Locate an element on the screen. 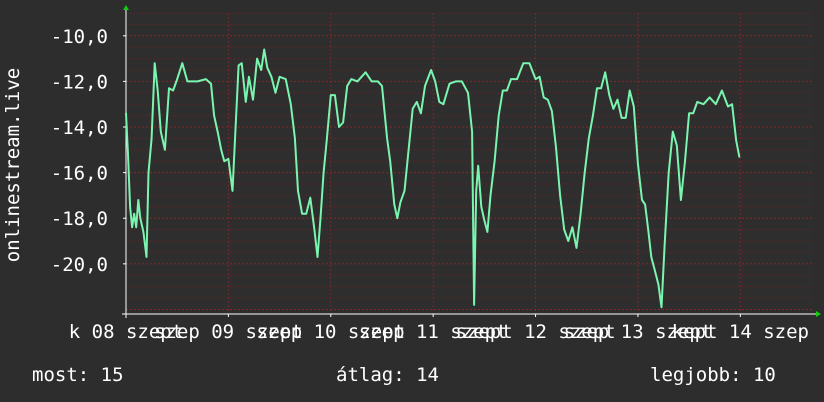 Image resolution: width=824 pixels, height=402 pixels. footer-best: legjobb: 10 is located at coordinates (713, 375).